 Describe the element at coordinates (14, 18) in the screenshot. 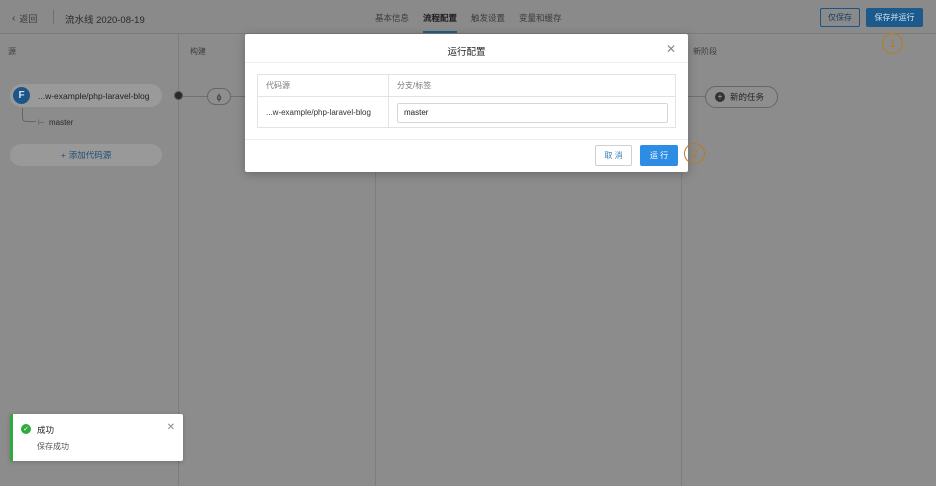

I see `chevron-left-icon: ‹` at that location.